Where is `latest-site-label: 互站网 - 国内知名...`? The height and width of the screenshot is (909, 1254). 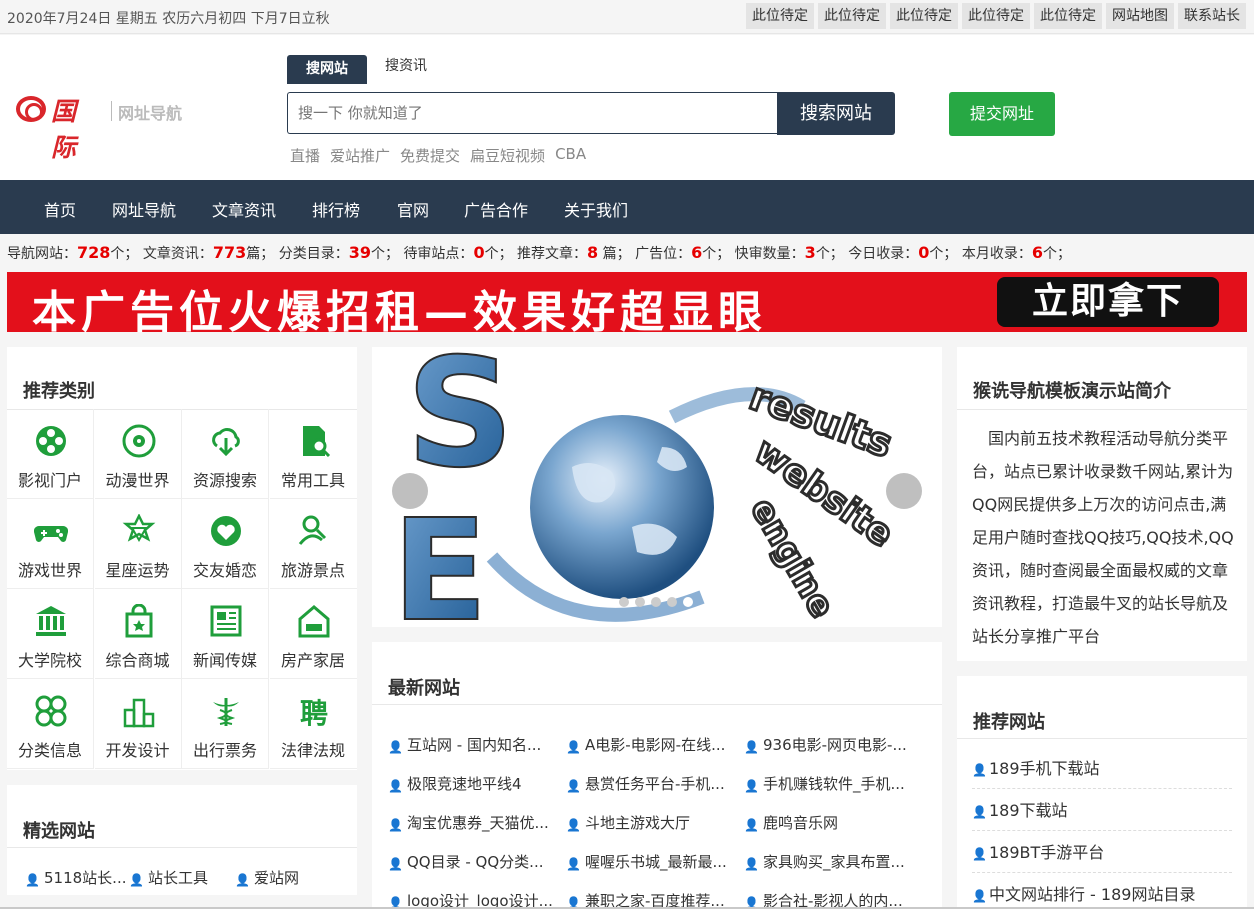
latest-site-label: 互站网 - 国内知名... is located at coordinates (474, 745).